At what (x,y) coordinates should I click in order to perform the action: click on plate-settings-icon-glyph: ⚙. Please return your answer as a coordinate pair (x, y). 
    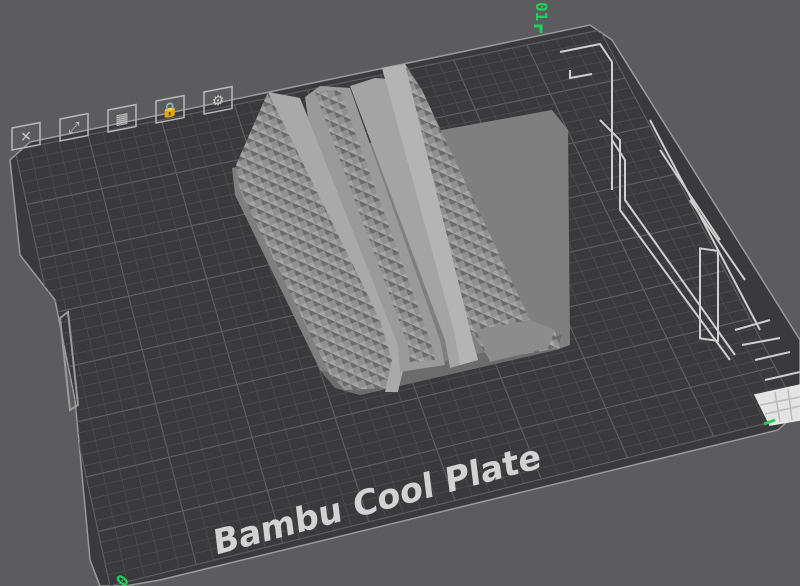
    Looking at the image, I should click on (218, 101).